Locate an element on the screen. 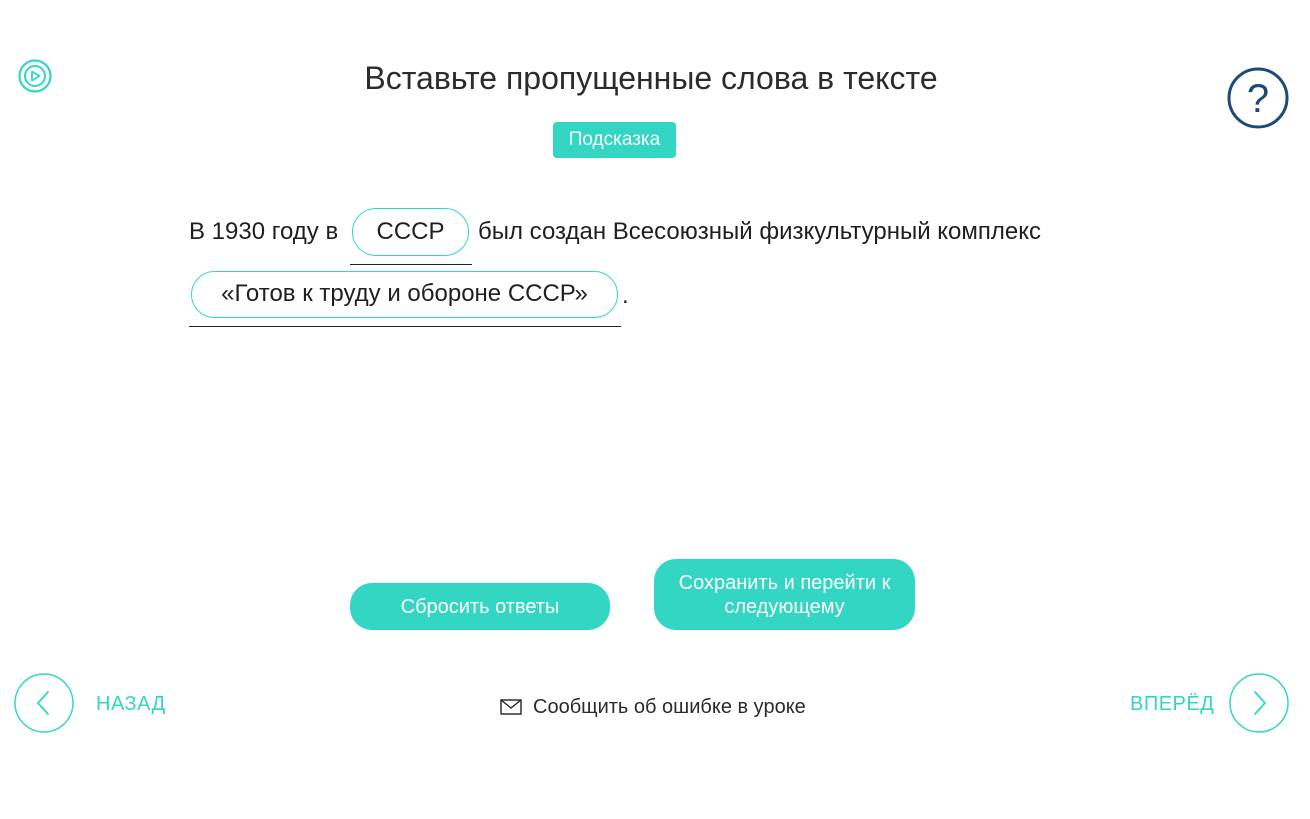 The height and width of the screenshot is (819, 1310). save-button-line-2: следующему is located at coordinates (784, 606).